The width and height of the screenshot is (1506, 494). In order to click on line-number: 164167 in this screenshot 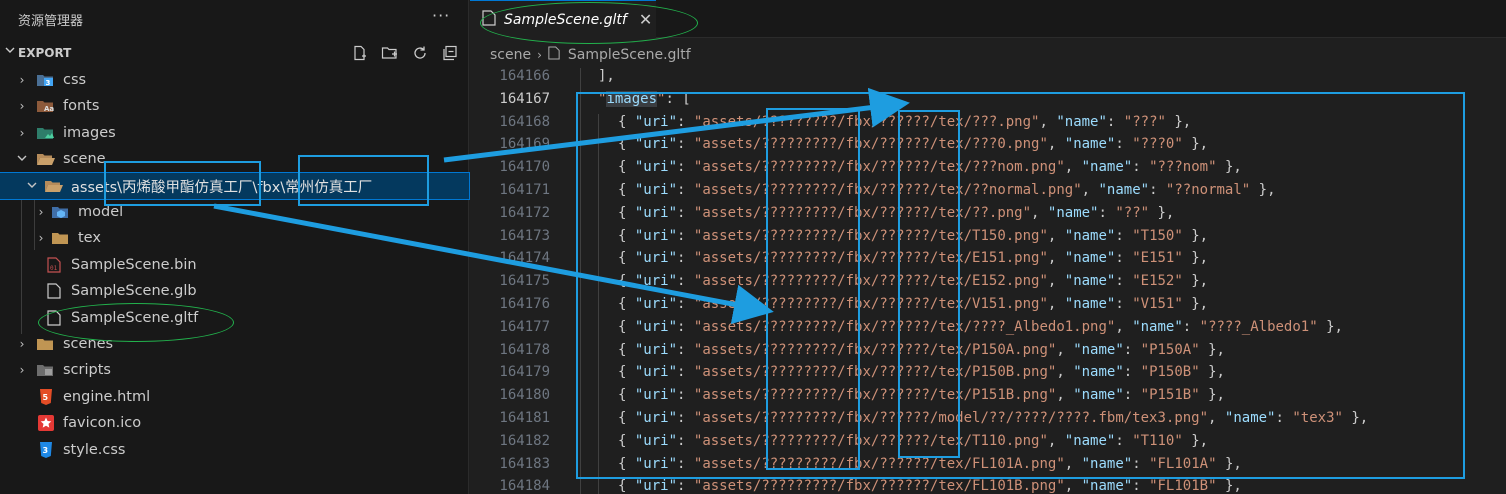, I will do `click(524, 98)`.